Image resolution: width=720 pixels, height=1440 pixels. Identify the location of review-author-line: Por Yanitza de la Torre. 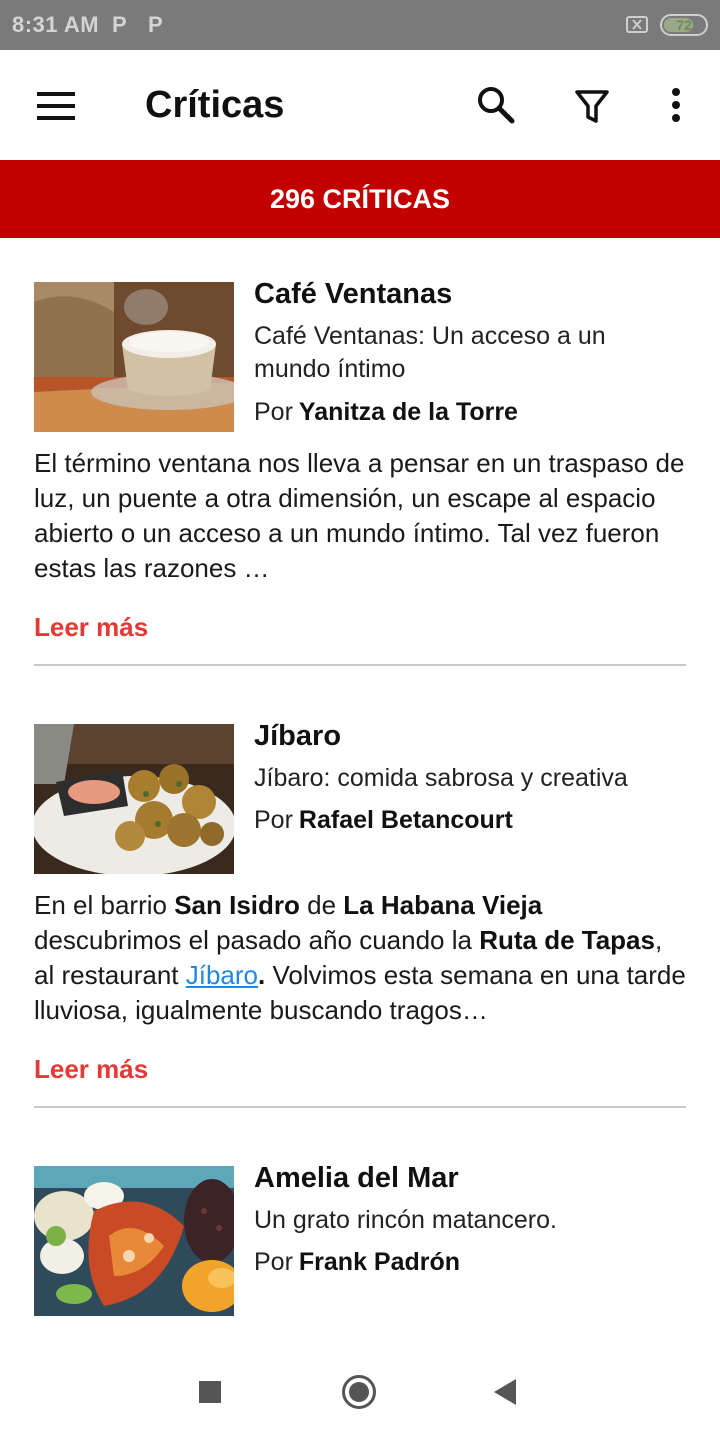
(386, 412).